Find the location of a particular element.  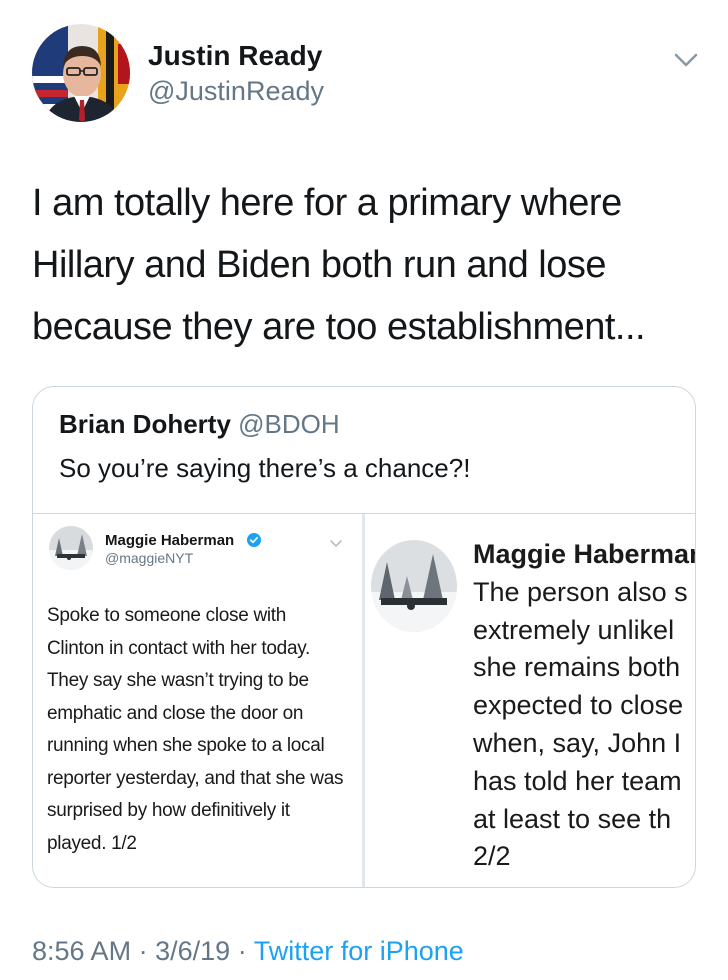

screenshot-text-line: 2/2 is located at coordinates (492, 856).